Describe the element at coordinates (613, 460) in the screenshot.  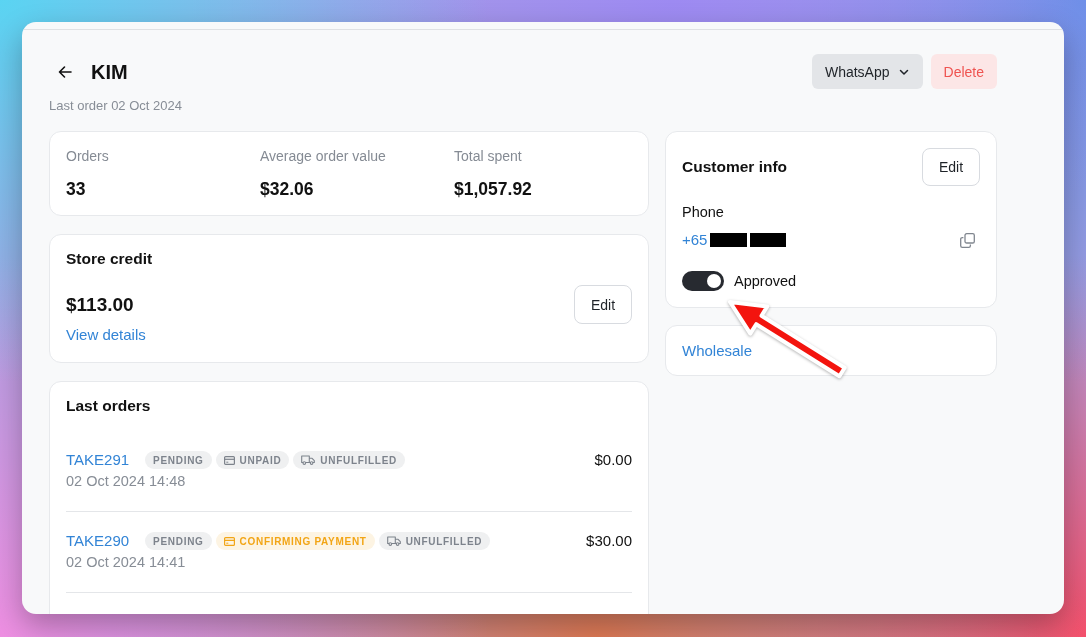
I see `order-total: $0.00` at that location.